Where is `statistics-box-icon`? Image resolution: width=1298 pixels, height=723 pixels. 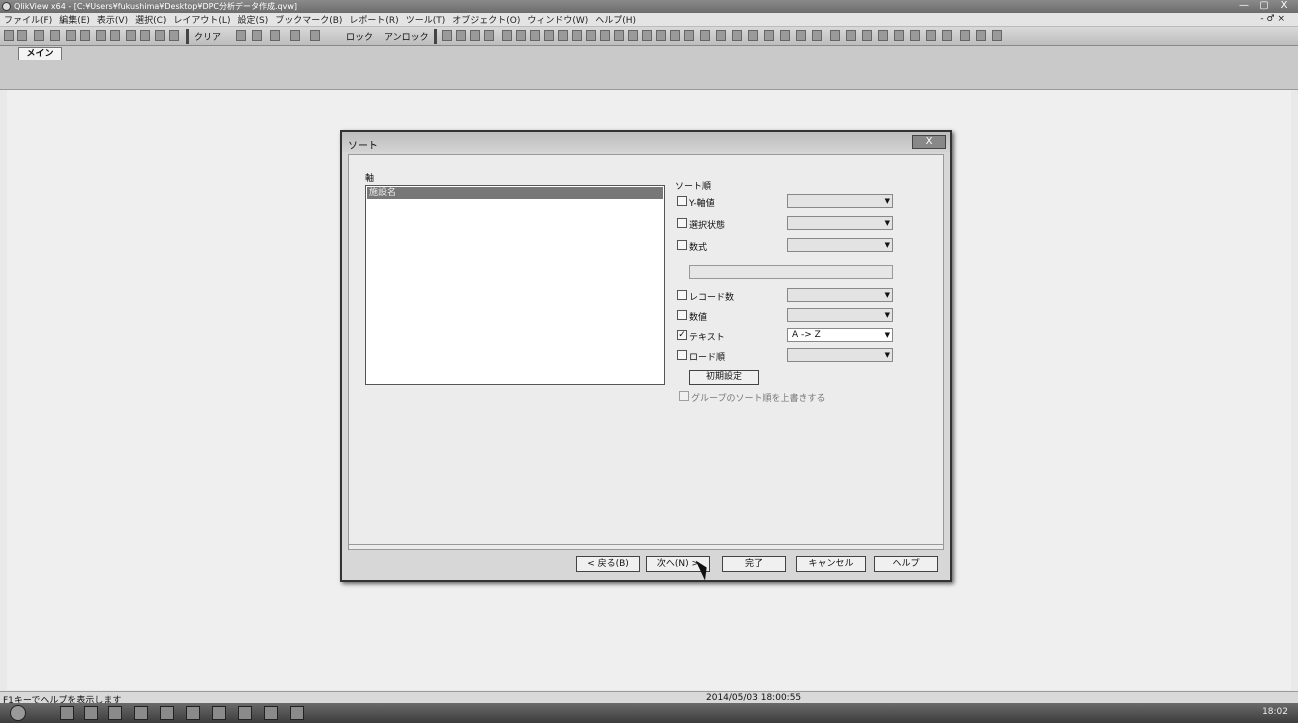
statistics-box-icon is located at coordinates (521, 35).